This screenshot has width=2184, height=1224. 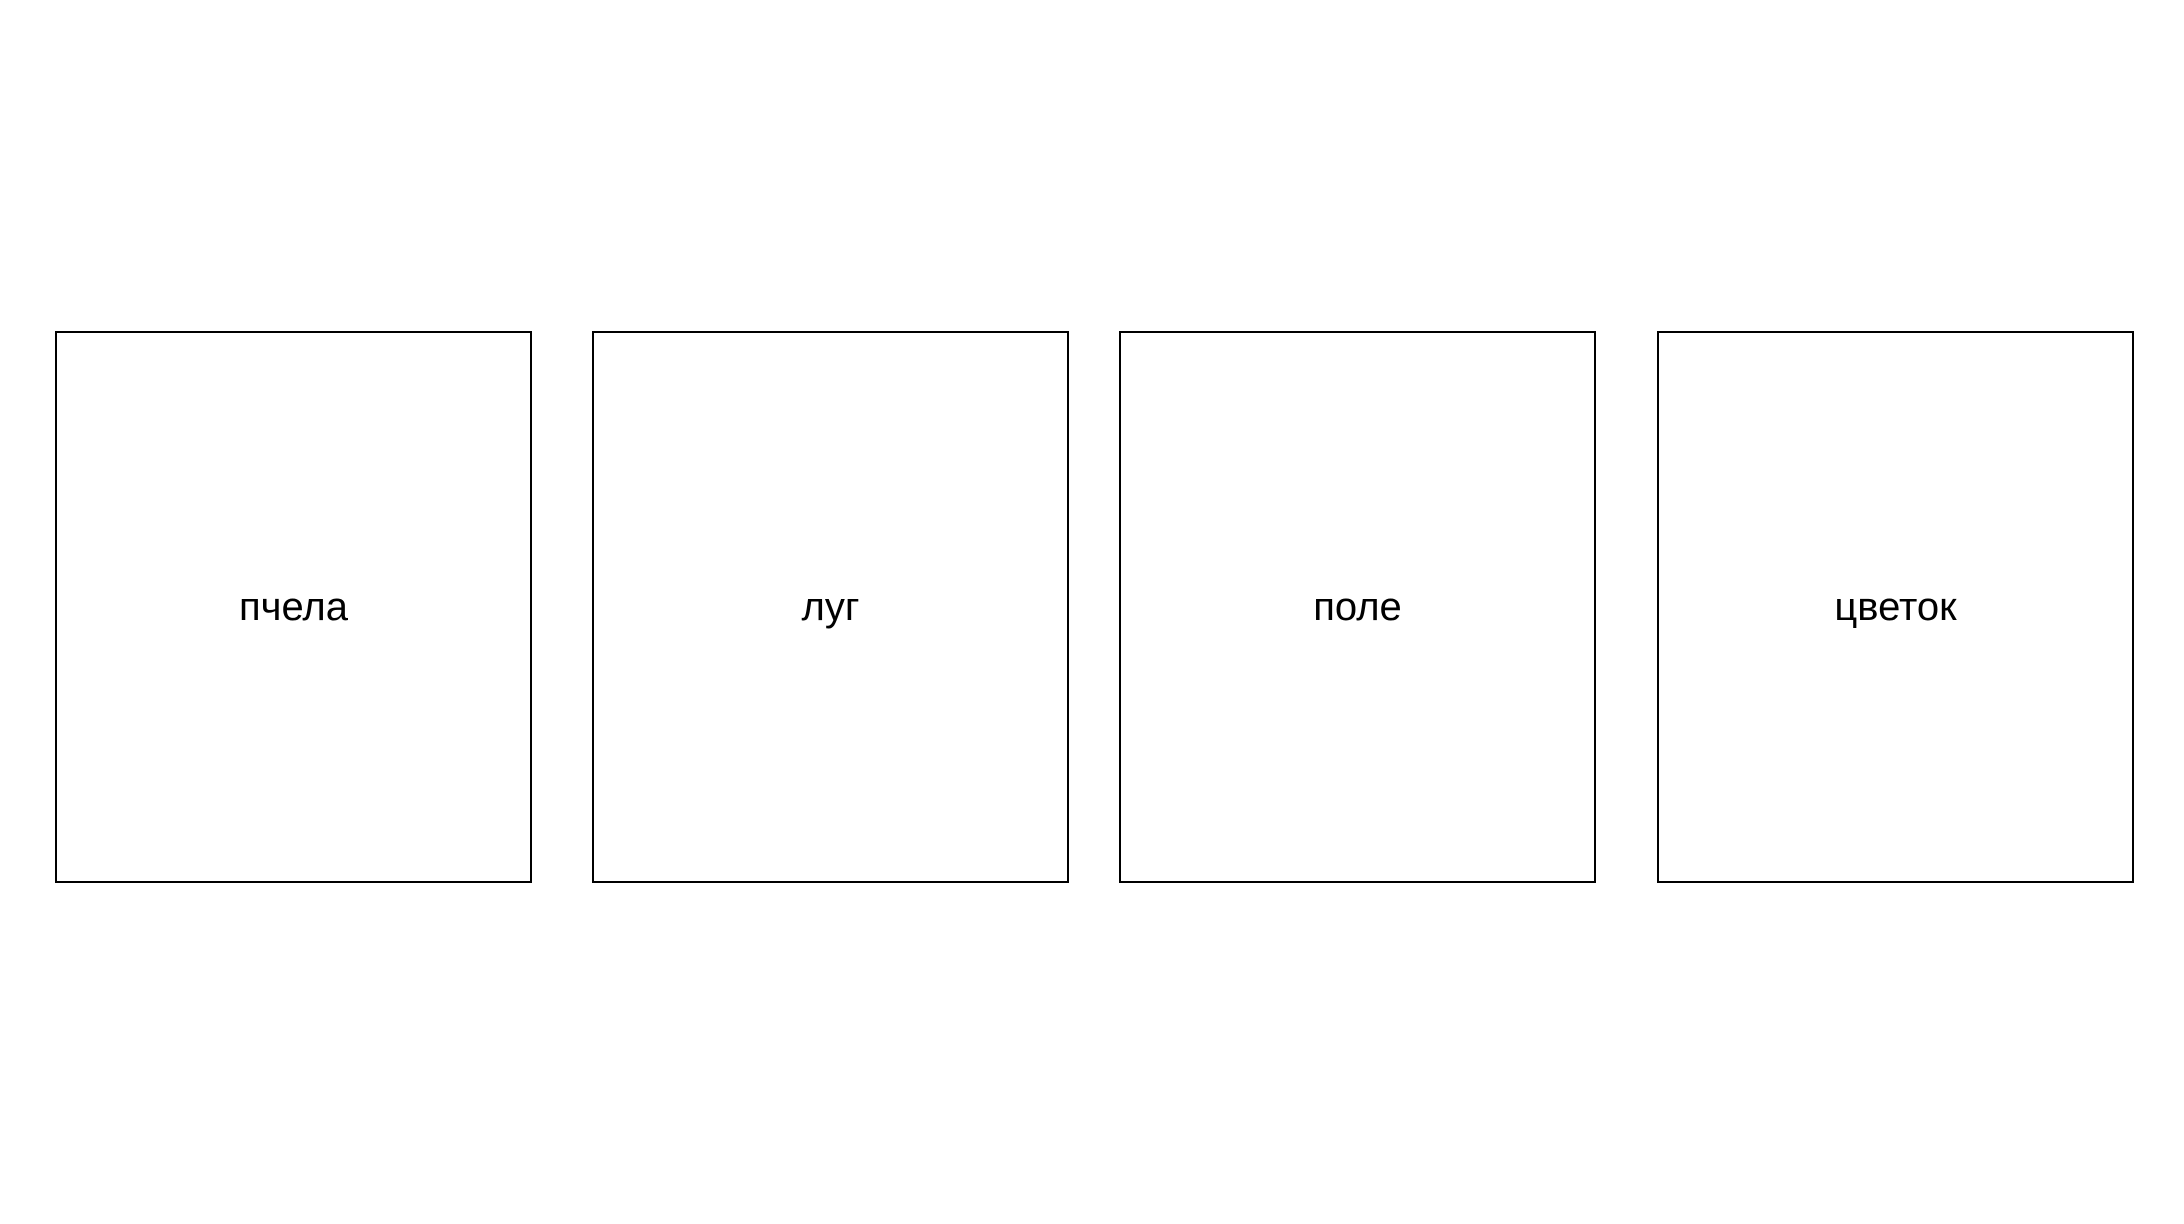 I want to click on word-card-1: пчела, so click(x=293, y=607).